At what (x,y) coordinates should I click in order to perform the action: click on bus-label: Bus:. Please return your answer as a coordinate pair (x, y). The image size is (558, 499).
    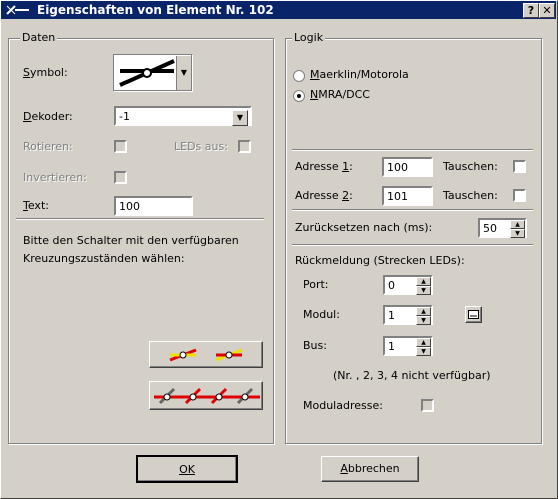
    Looking at the image, I should click on (315, 345).